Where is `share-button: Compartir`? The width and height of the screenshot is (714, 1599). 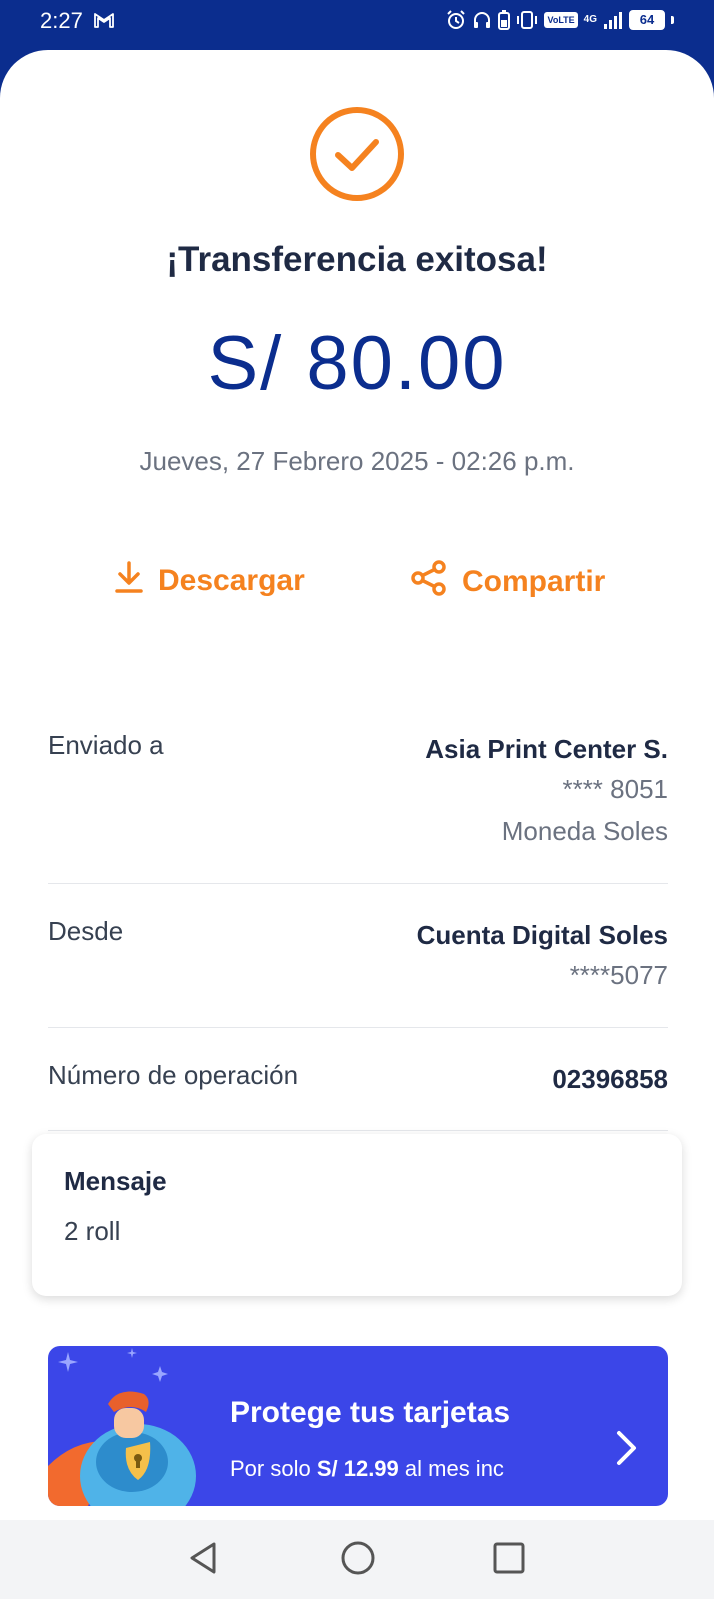
share-button: Compartir is located at coordinates (507, 582).